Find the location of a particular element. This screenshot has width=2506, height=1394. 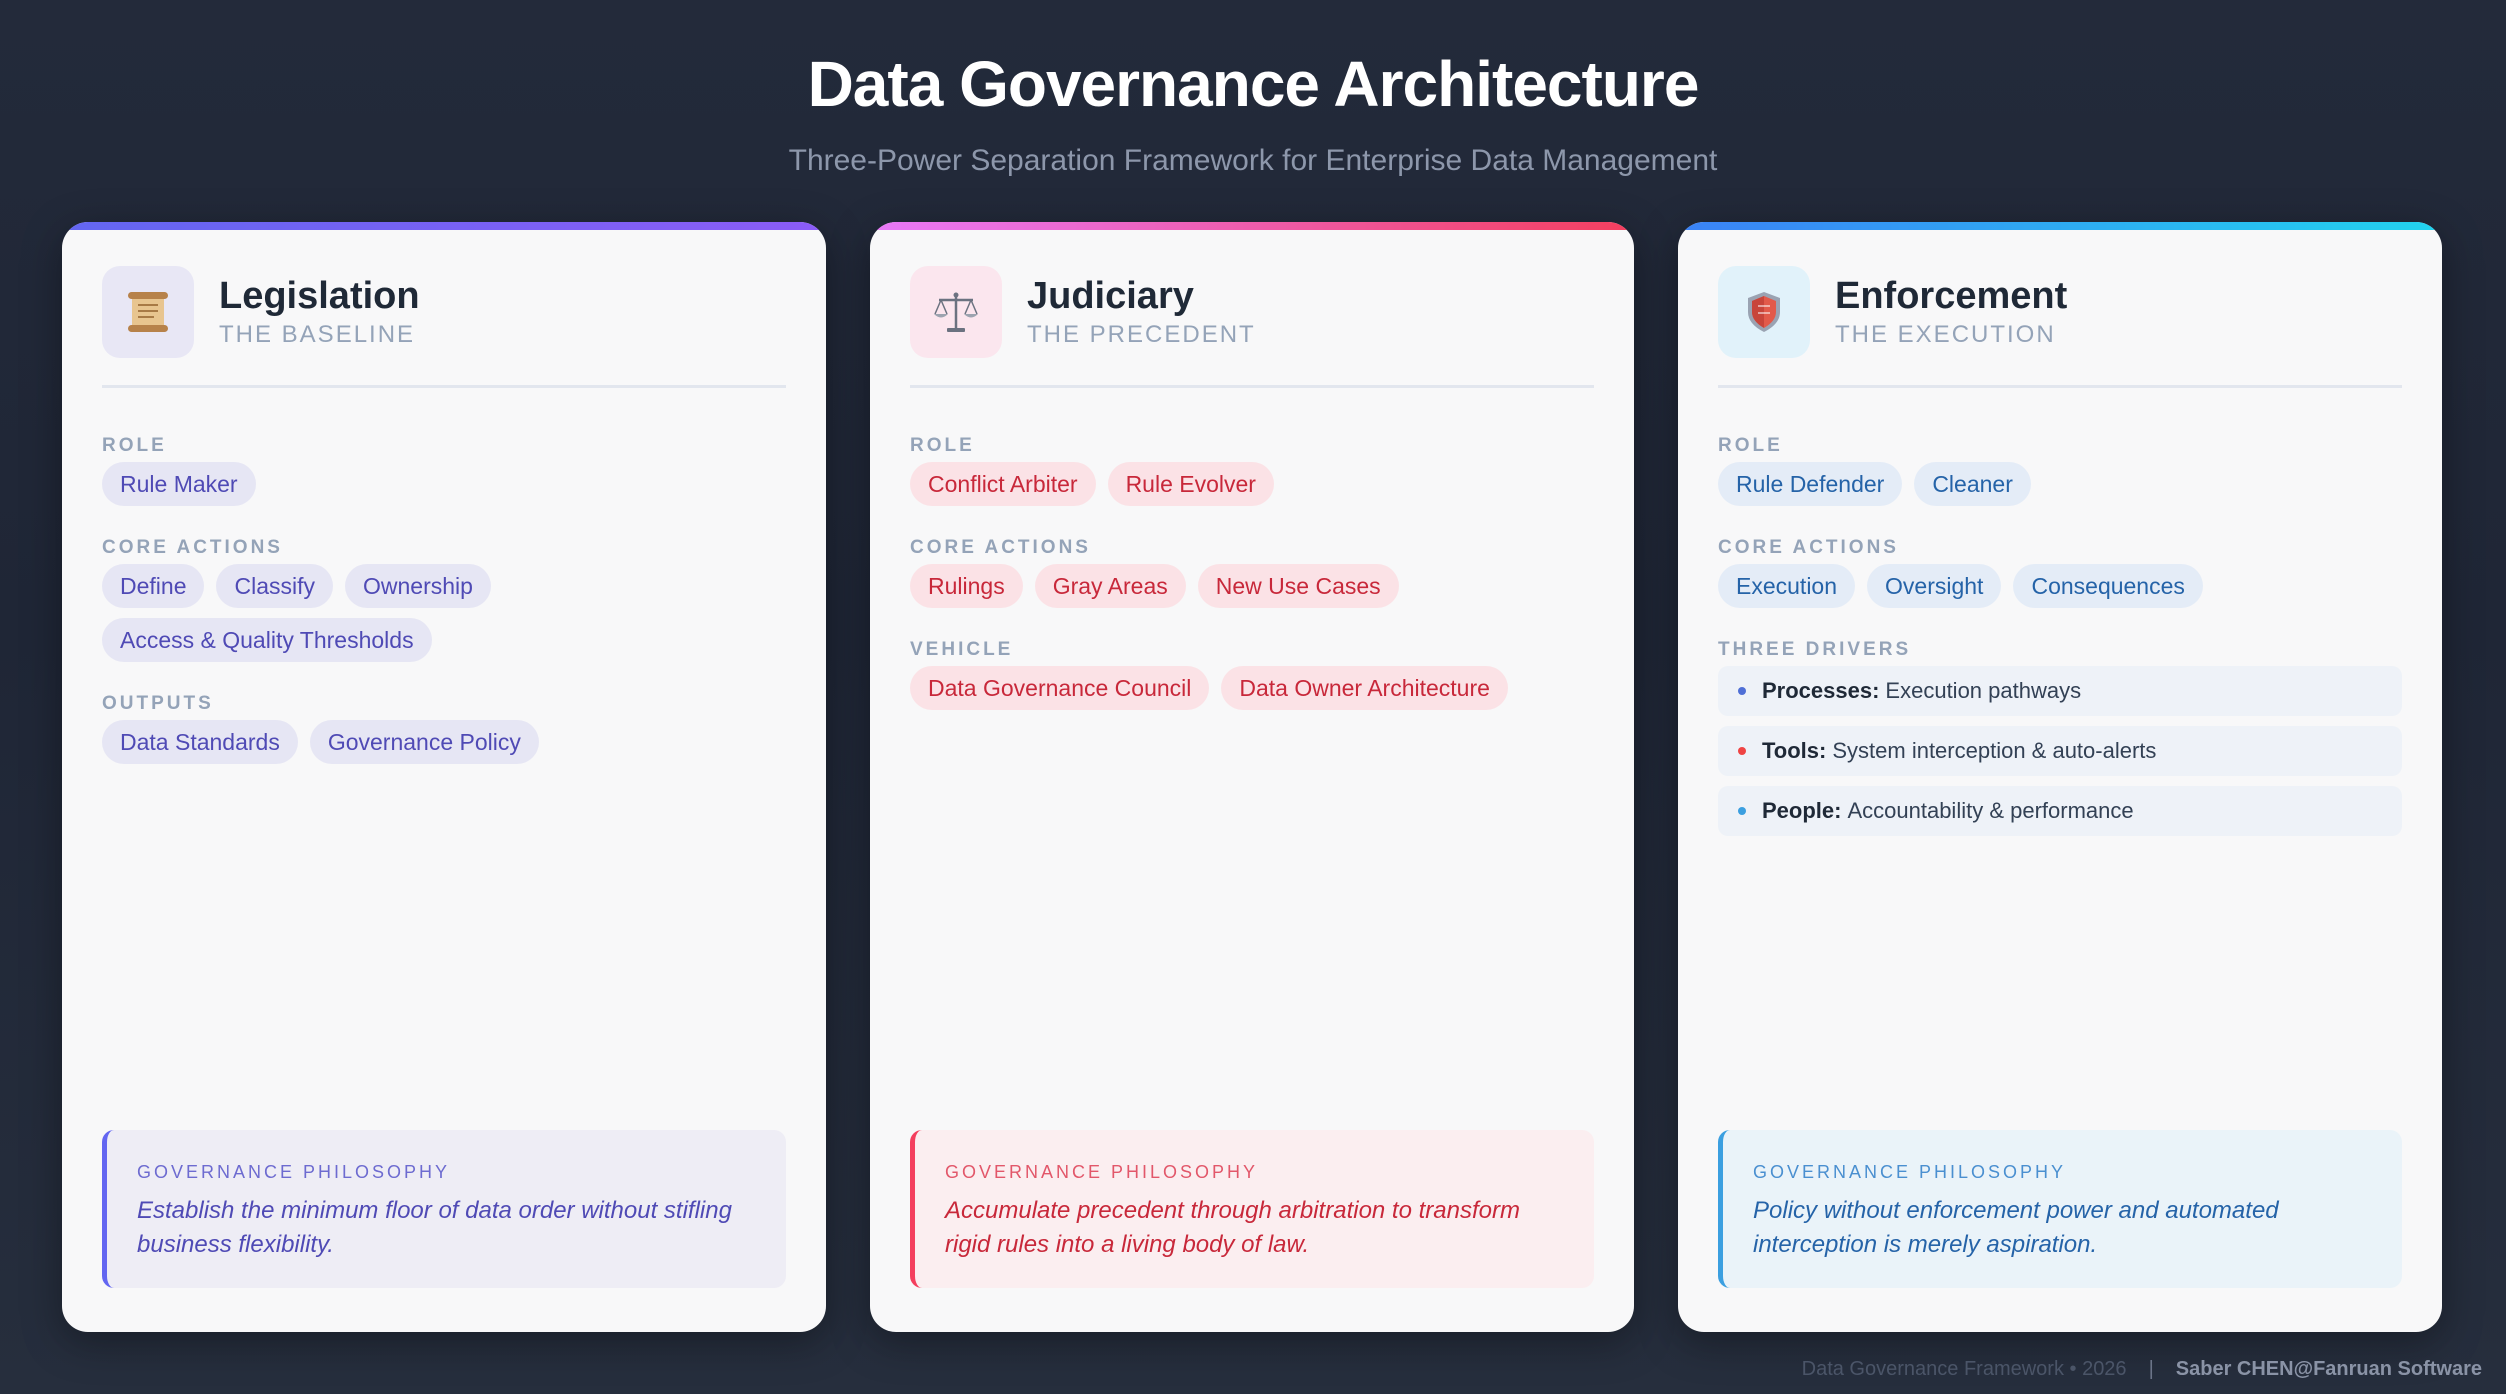

pill: Oversight is located at coordinates (1934, 586).